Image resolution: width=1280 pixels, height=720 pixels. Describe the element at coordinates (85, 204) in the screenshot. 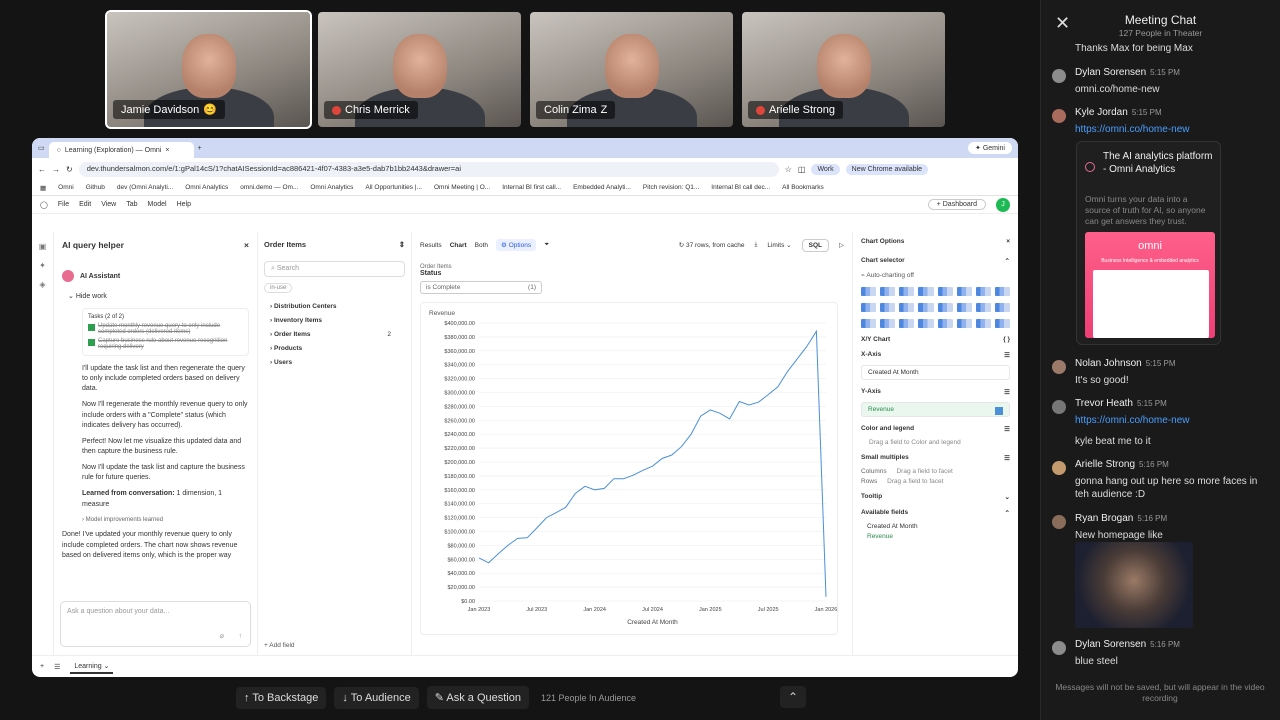

I see `menu-edit: Edit` at that location.